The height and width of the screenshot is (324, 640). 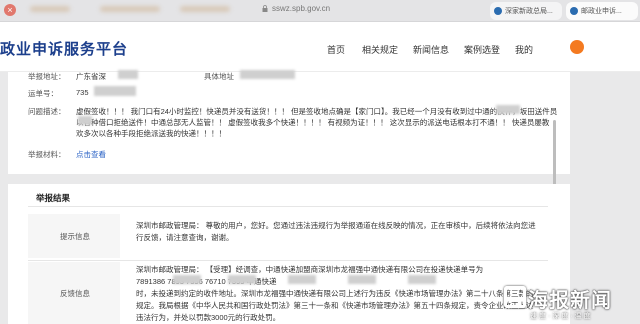 What do you see at coordinates (570, 300) in the screenshot?
I see `watermark-title: 海报新闻` at bounding box center [570, 300].